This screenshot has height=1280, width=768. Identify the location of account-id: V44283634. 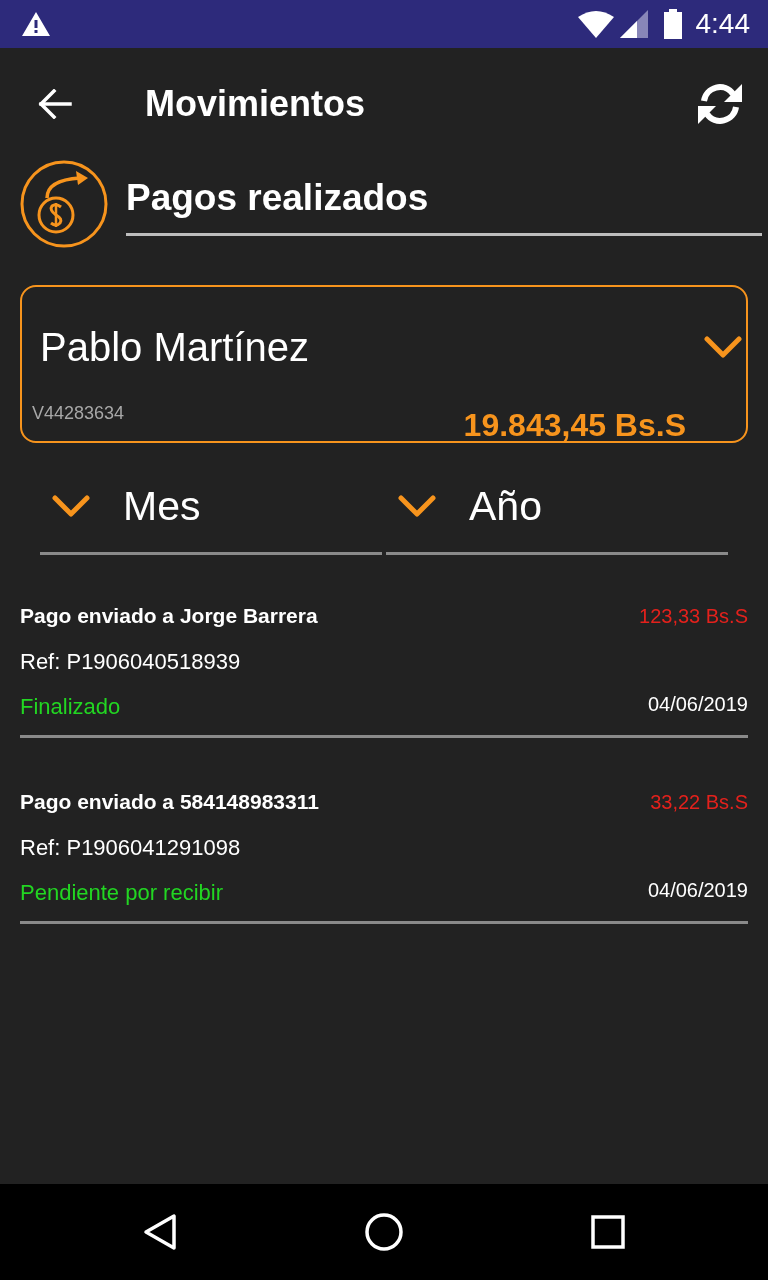
(78, 413).